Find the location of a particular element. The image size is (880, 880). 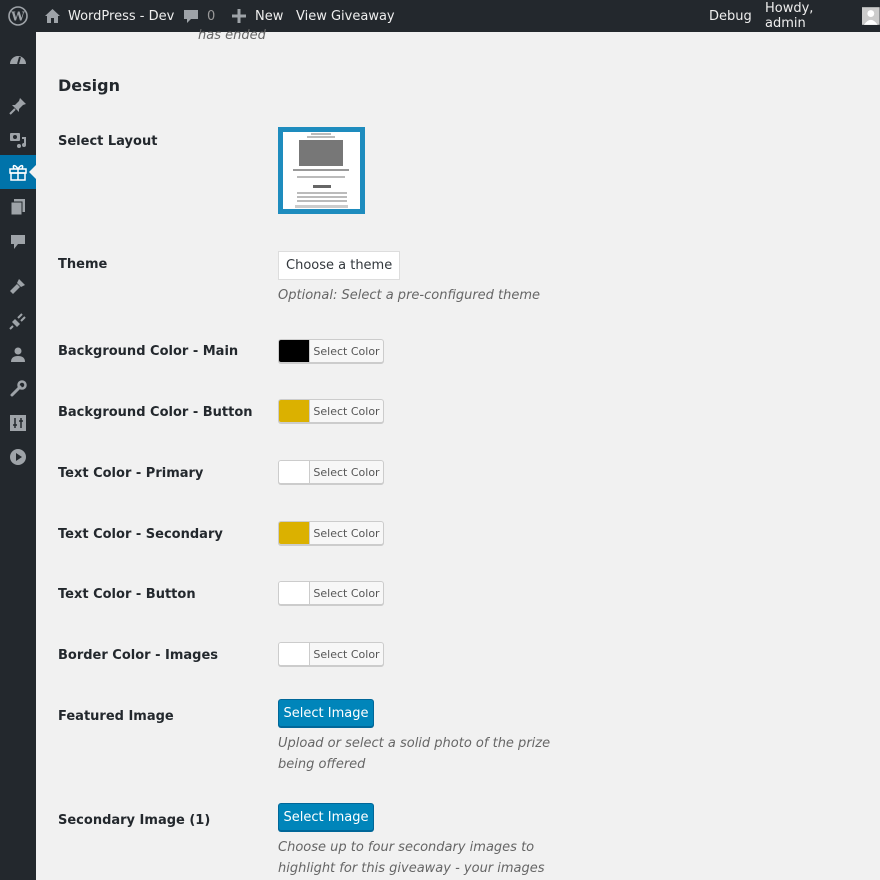

comment-icon is located at coordinates (191, 16).